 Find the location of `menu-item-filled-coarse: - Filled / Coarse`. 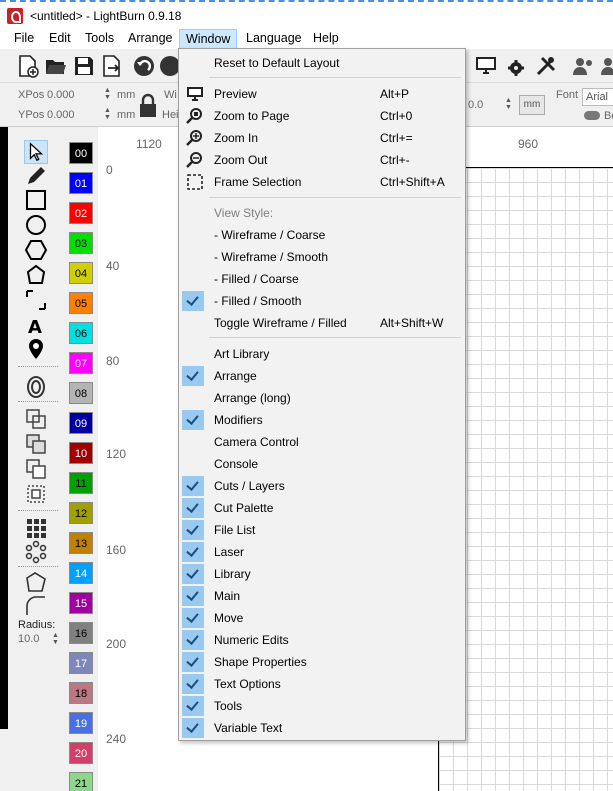

menu-item-filled-coarse: - Filled / Coarse is located at coordinates (322, 279).